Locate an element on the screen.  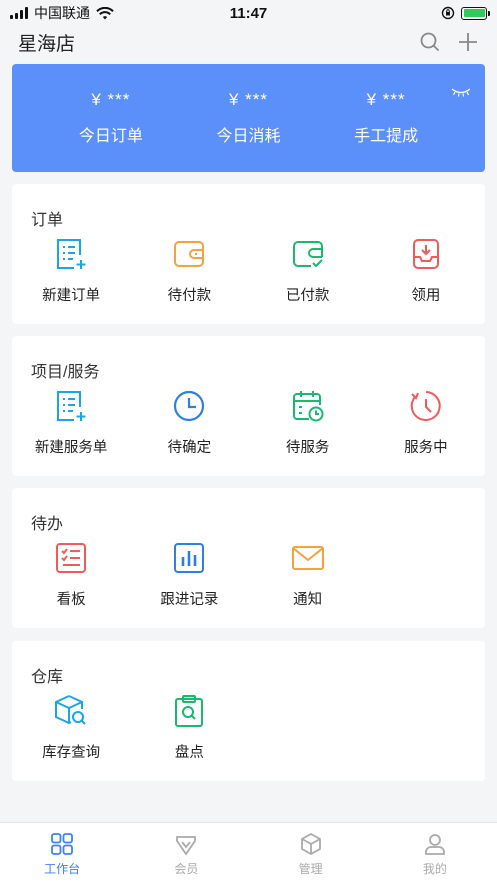
tab-label: 会员 is located at coordinates (186, 869).